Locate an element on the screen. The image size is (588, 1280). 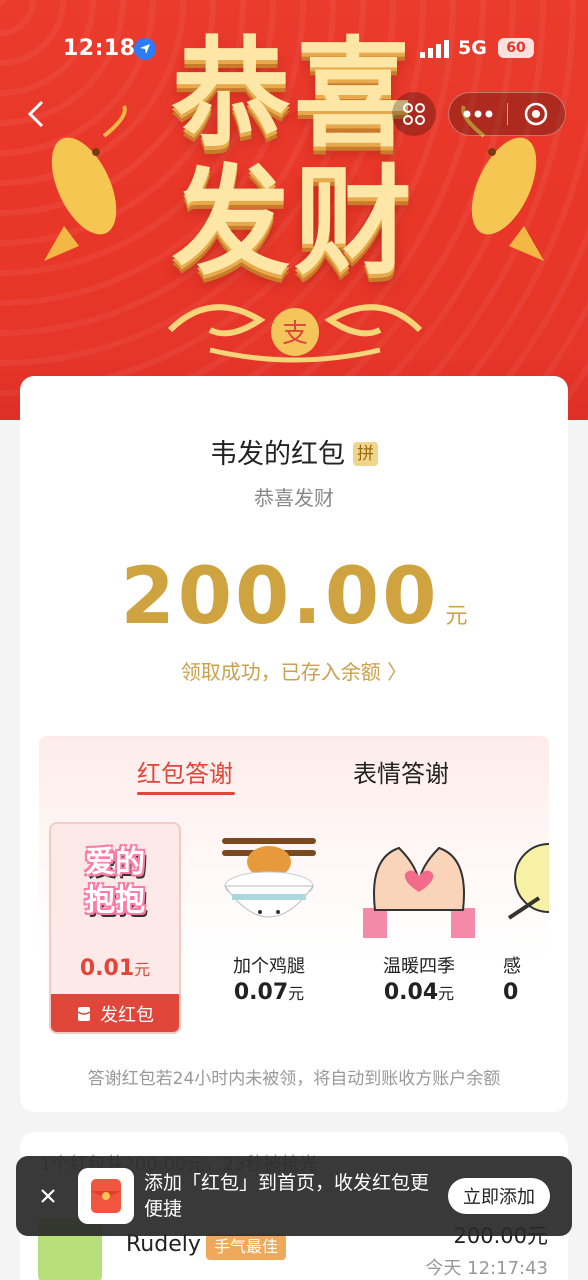
gift-price: 0.01元 is located at coordinates (115, 968).